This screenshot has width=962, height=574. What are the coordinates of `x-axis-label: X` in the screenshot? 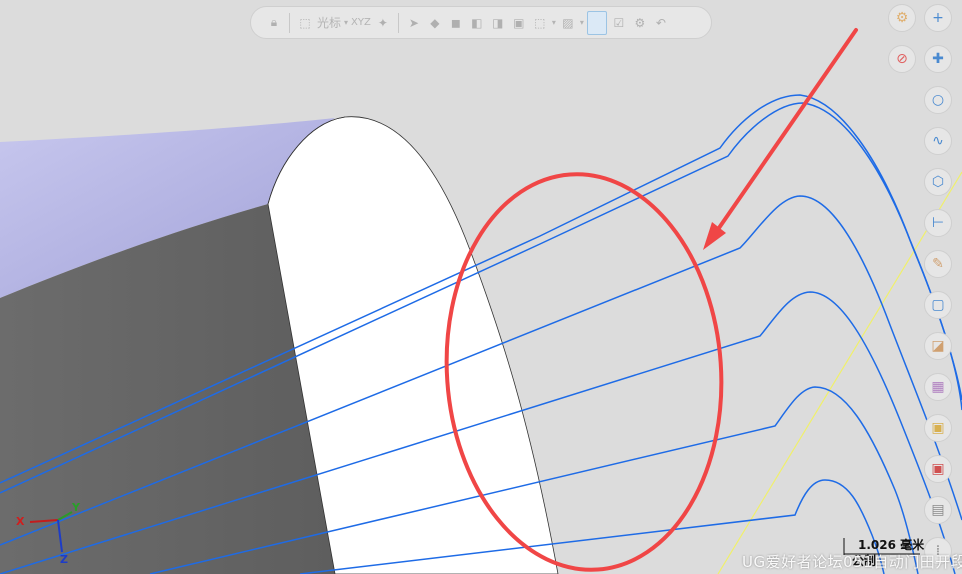 It's located at (20, 521).